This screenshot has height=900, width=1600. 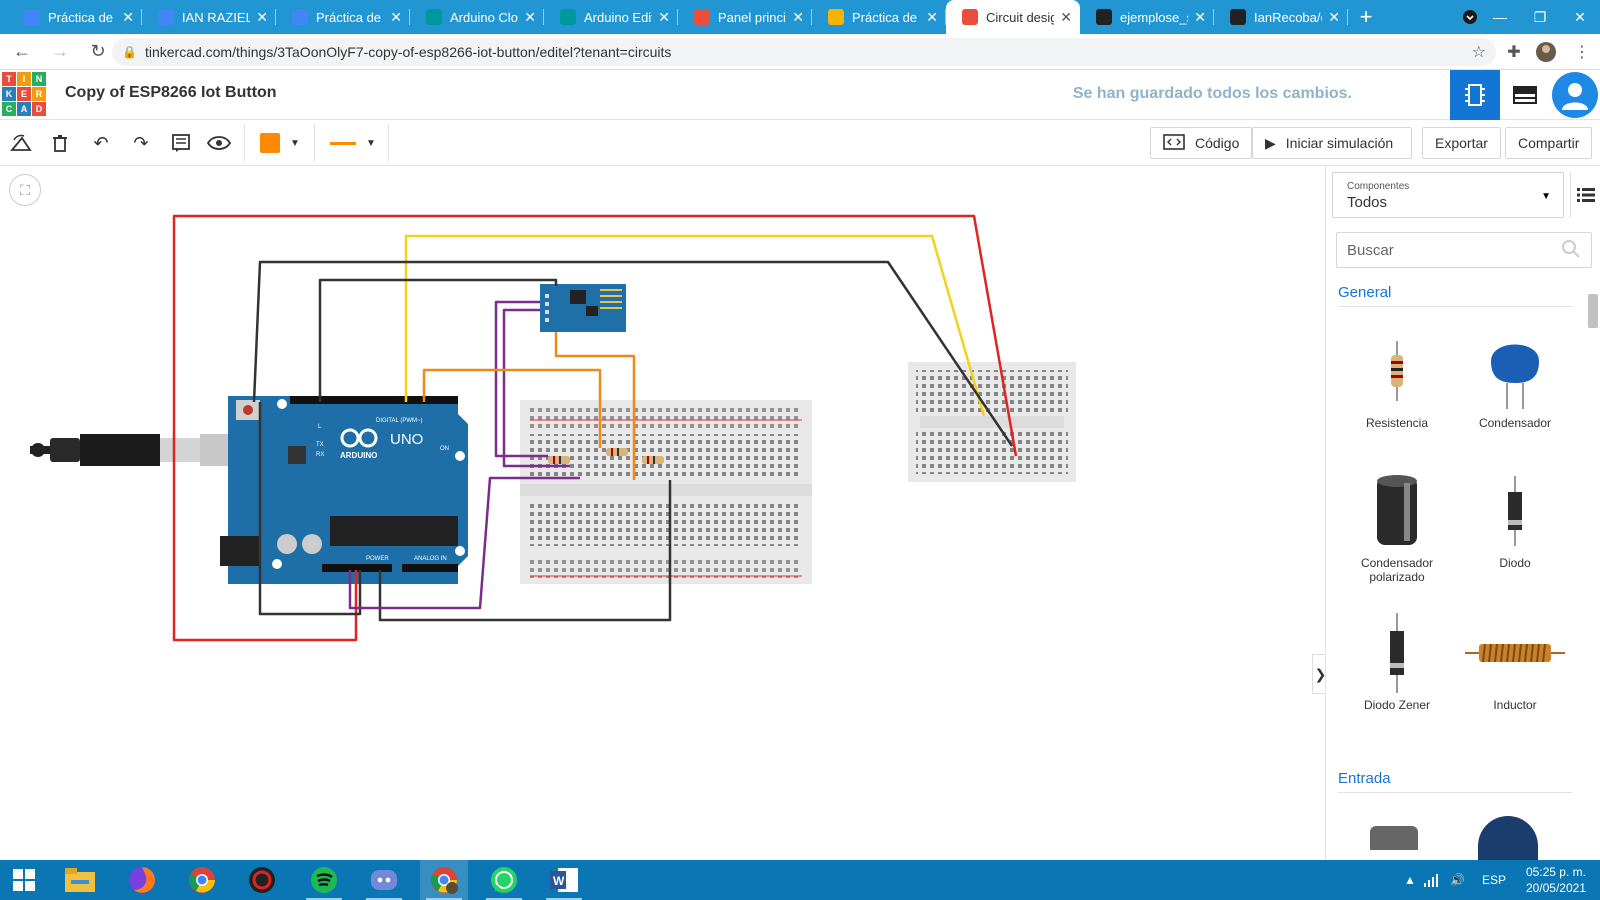 I want to click on windows-start-icon, so click(x=24, y=880).